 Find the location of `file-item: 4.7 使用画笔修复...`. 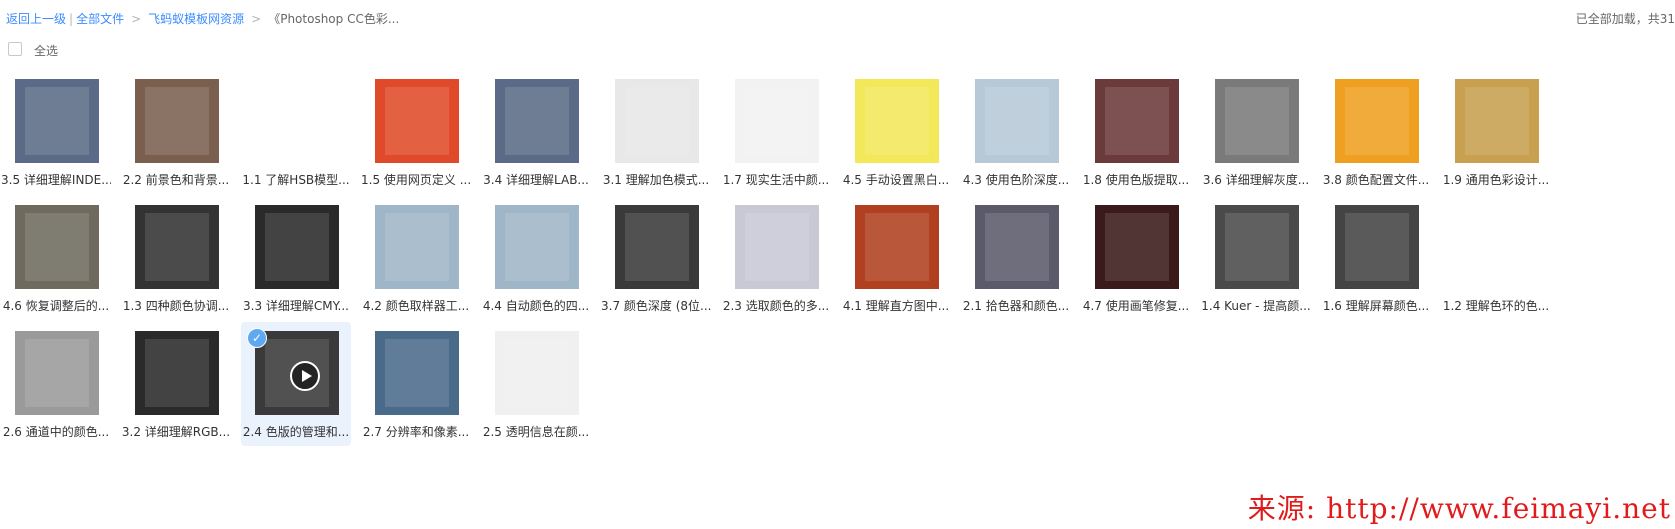

file-item: 4.7 使用画笔修复... is located at coordinates (1136, 258).